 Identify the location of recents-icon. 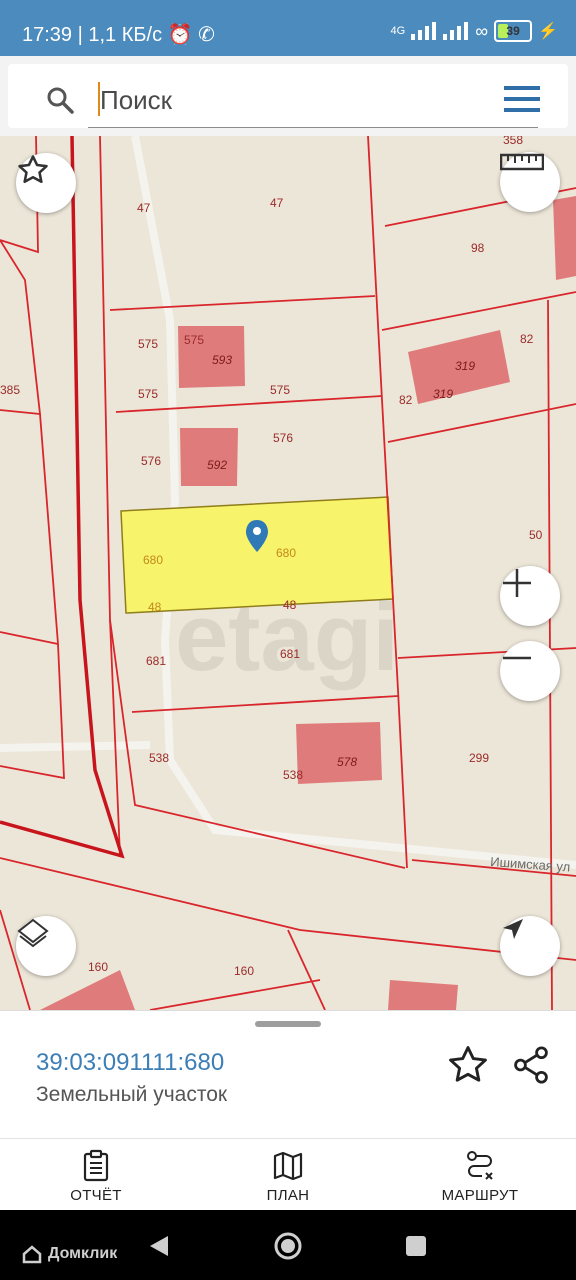
(416, 1246).